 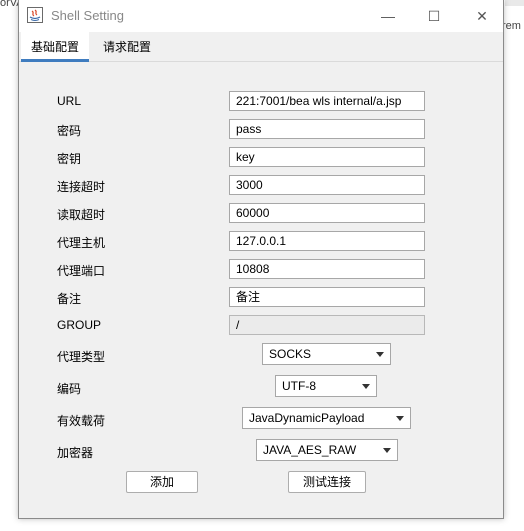 I want to click on read-timeout-label: 读取超时, so click(x=81, y=215).